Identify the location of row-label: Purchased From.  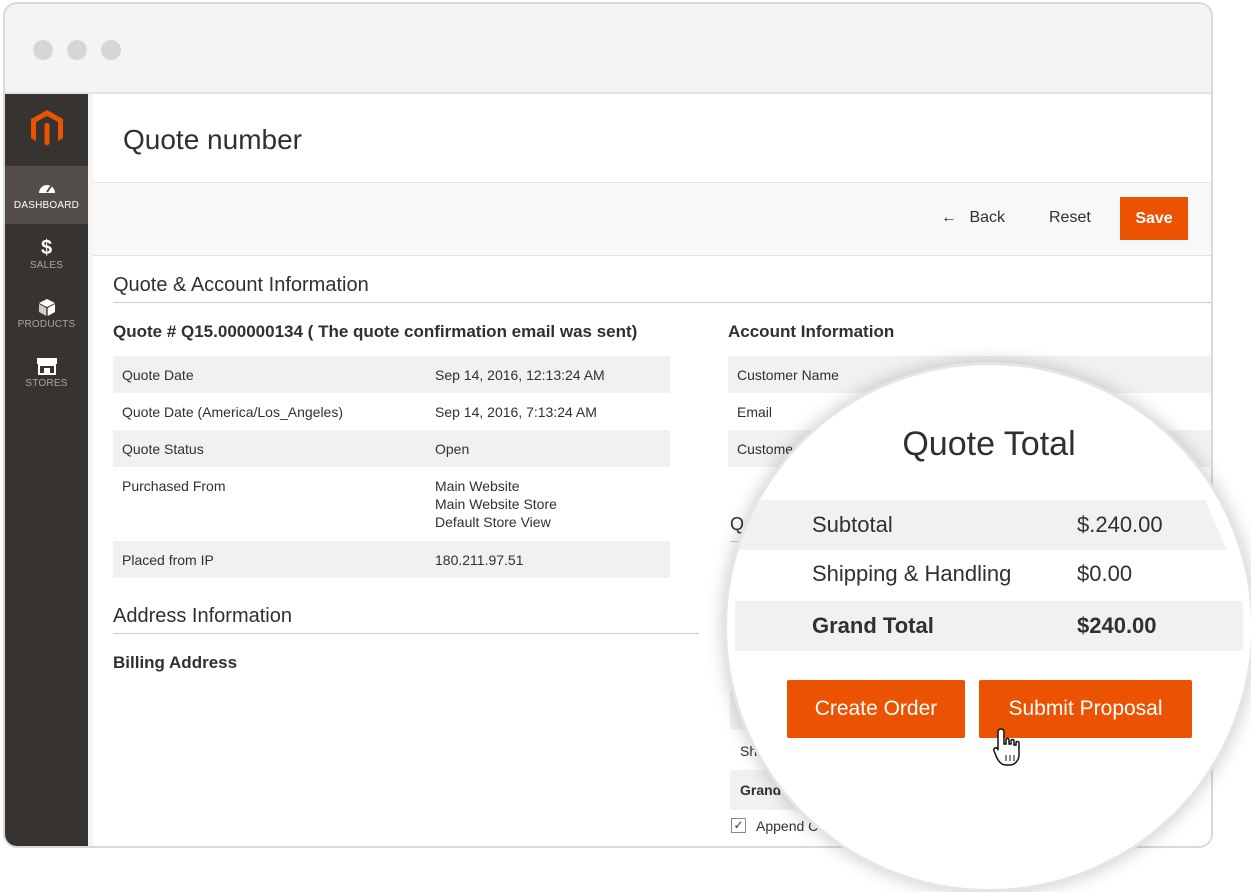
(174, 486).